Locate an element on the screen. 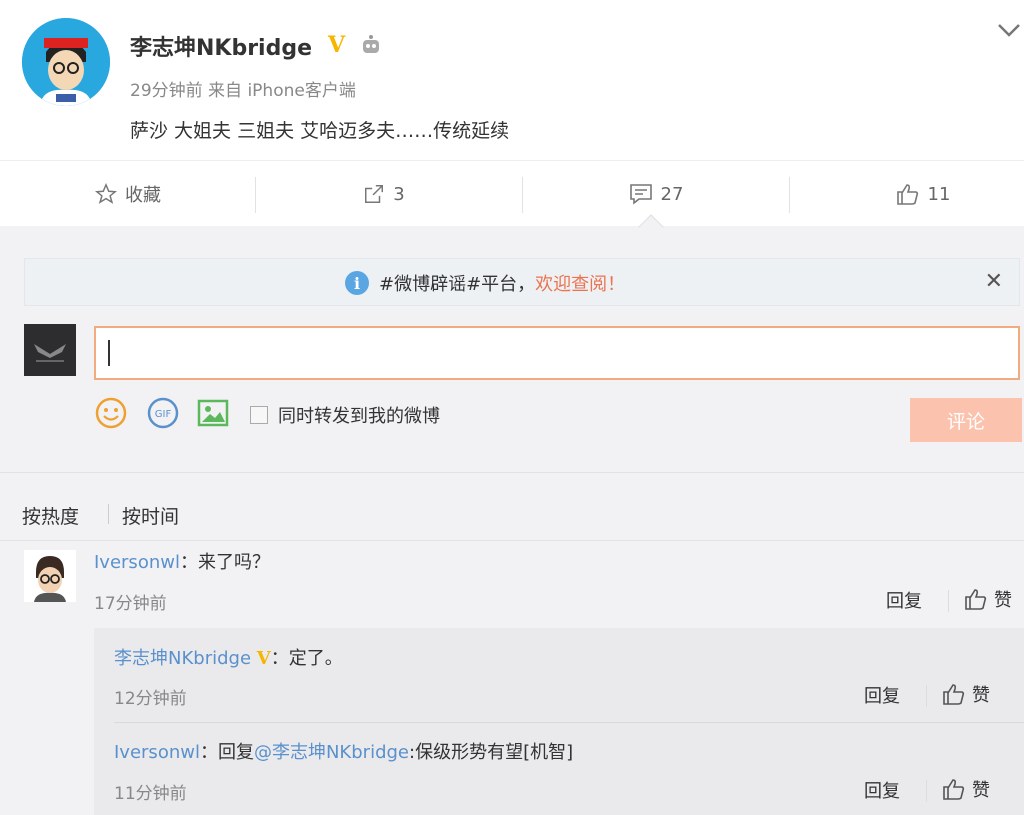 This screenshot has height=815, width=1024. like-count: 11 is located at coordinates (939, 194).